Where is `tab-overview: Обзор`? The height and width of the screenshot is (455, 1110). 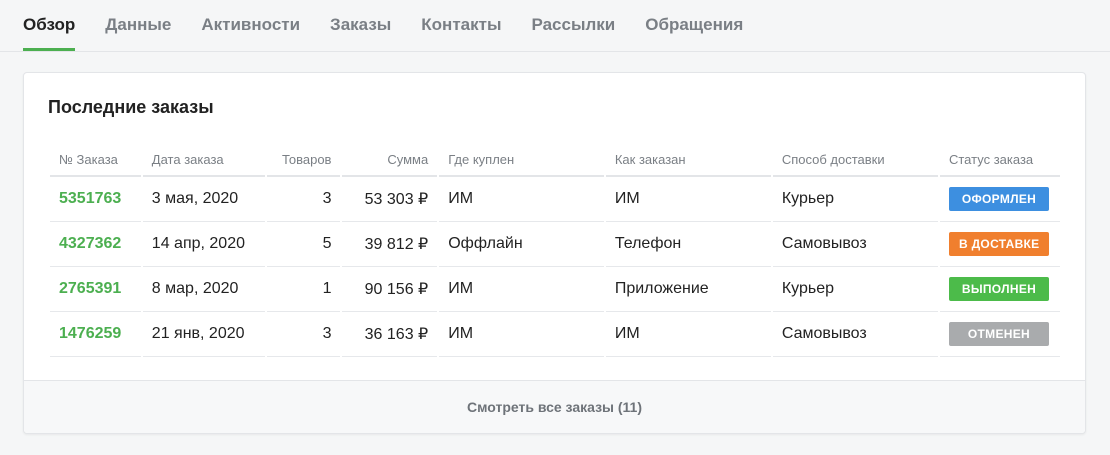
tab-overview: Обзор is located at coordinates (49, 25).